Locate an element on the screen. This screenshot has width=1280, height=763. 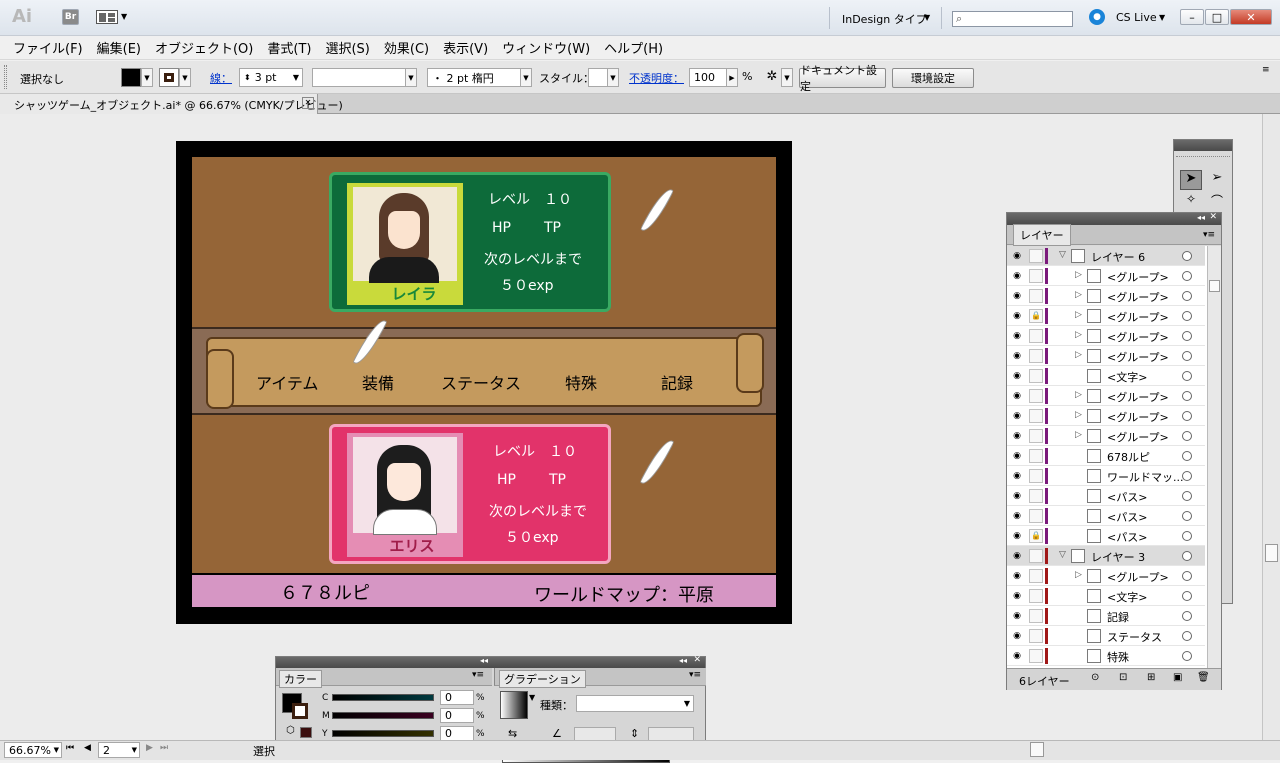
workspace-switcher: InDesign タイプ is located at coordinates (884, 19).